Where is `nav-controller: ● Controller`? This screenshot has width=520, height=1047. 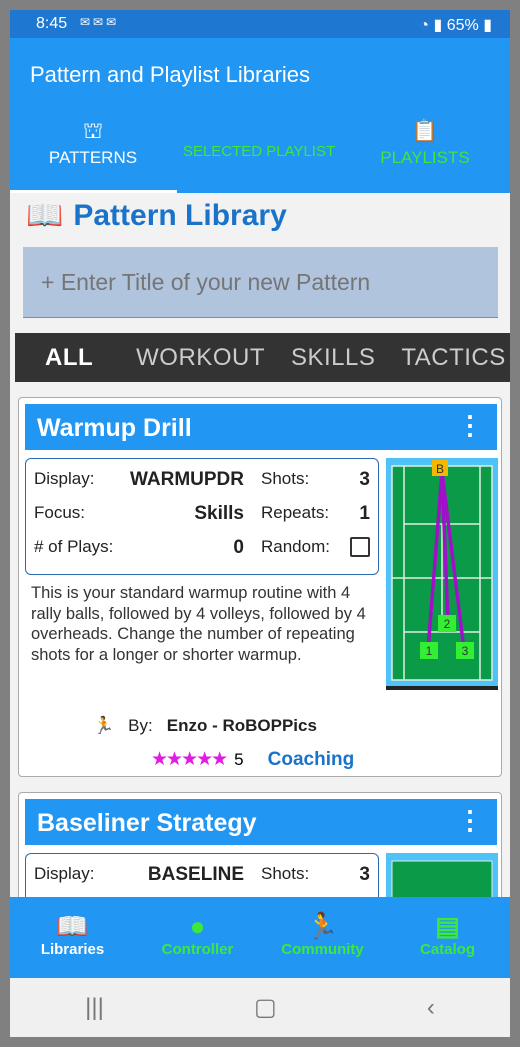
nav-controller: ● Controller is located at coordinates (197, 937).